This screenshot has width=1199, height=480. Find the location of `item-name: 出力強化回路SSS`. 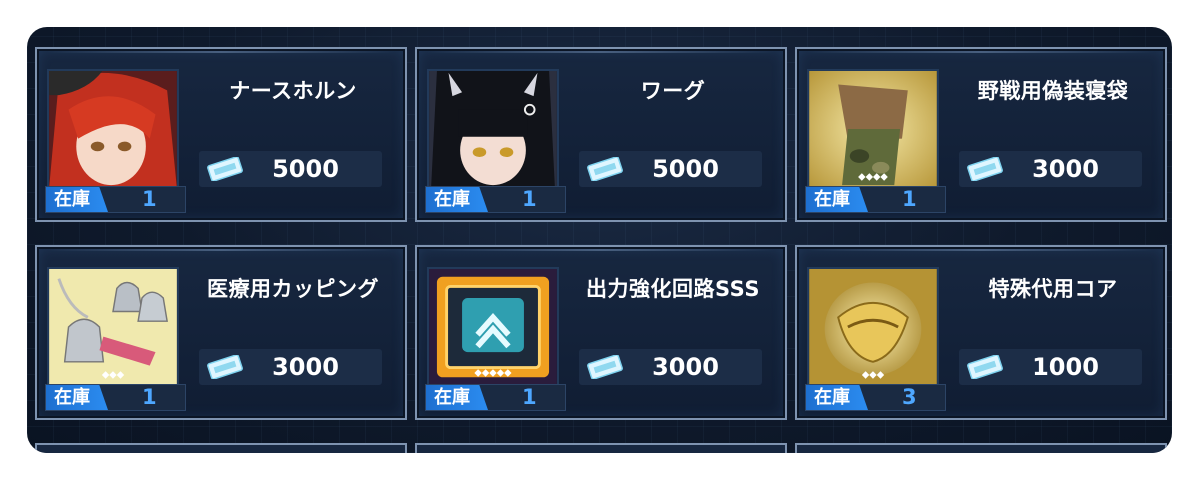

item-name: 出力強化回路SSS is located at coordinates (673, 289).